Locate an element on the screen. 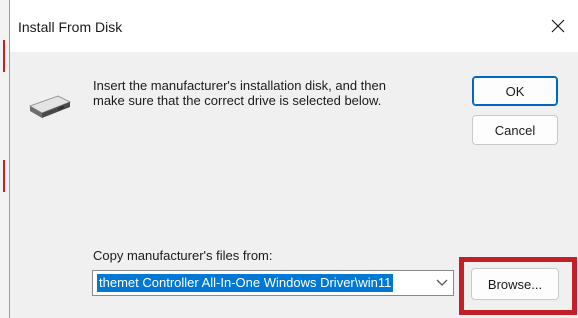 The height and width of the screenshot is (318, 578). close-icon is located at coordinates (558, 26).